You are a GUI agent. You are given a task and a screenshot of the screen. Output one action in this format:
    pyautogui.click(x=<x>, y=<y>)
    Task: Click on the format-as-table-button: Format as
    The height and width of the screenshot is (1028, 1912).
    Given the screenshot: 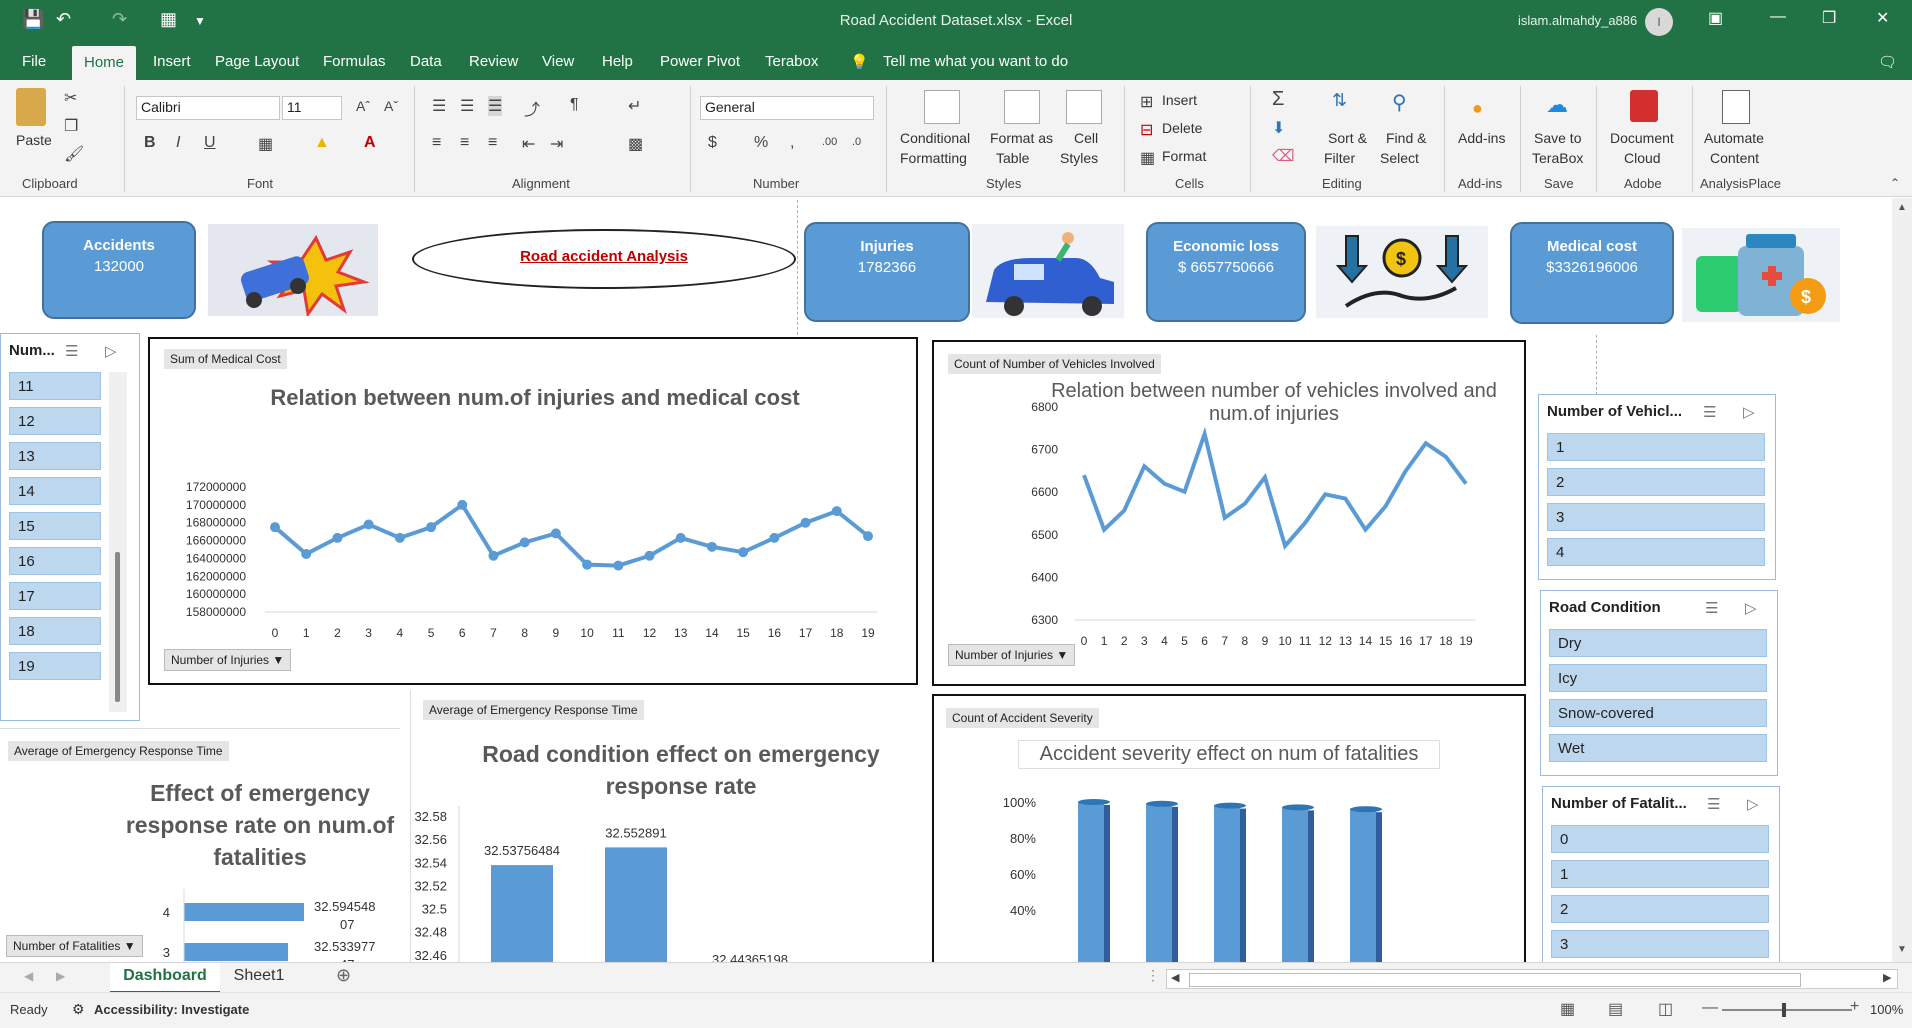 What is the action you would take?
    pyautogui.click(x=1021, y=138)
    